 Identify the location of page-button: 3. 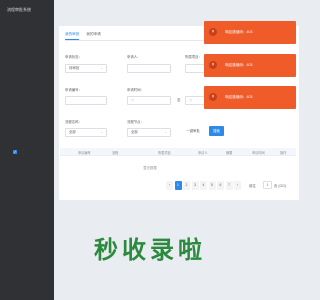
(195, 185).